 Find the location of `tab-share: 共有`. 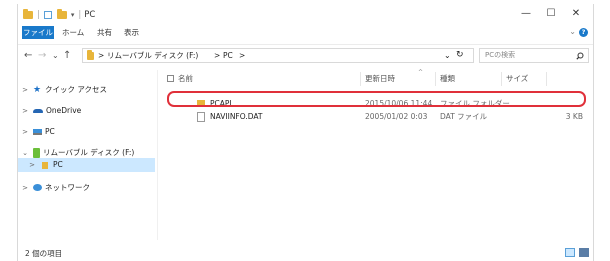

tab-share: 共有 is located at coordinates (104, 32).